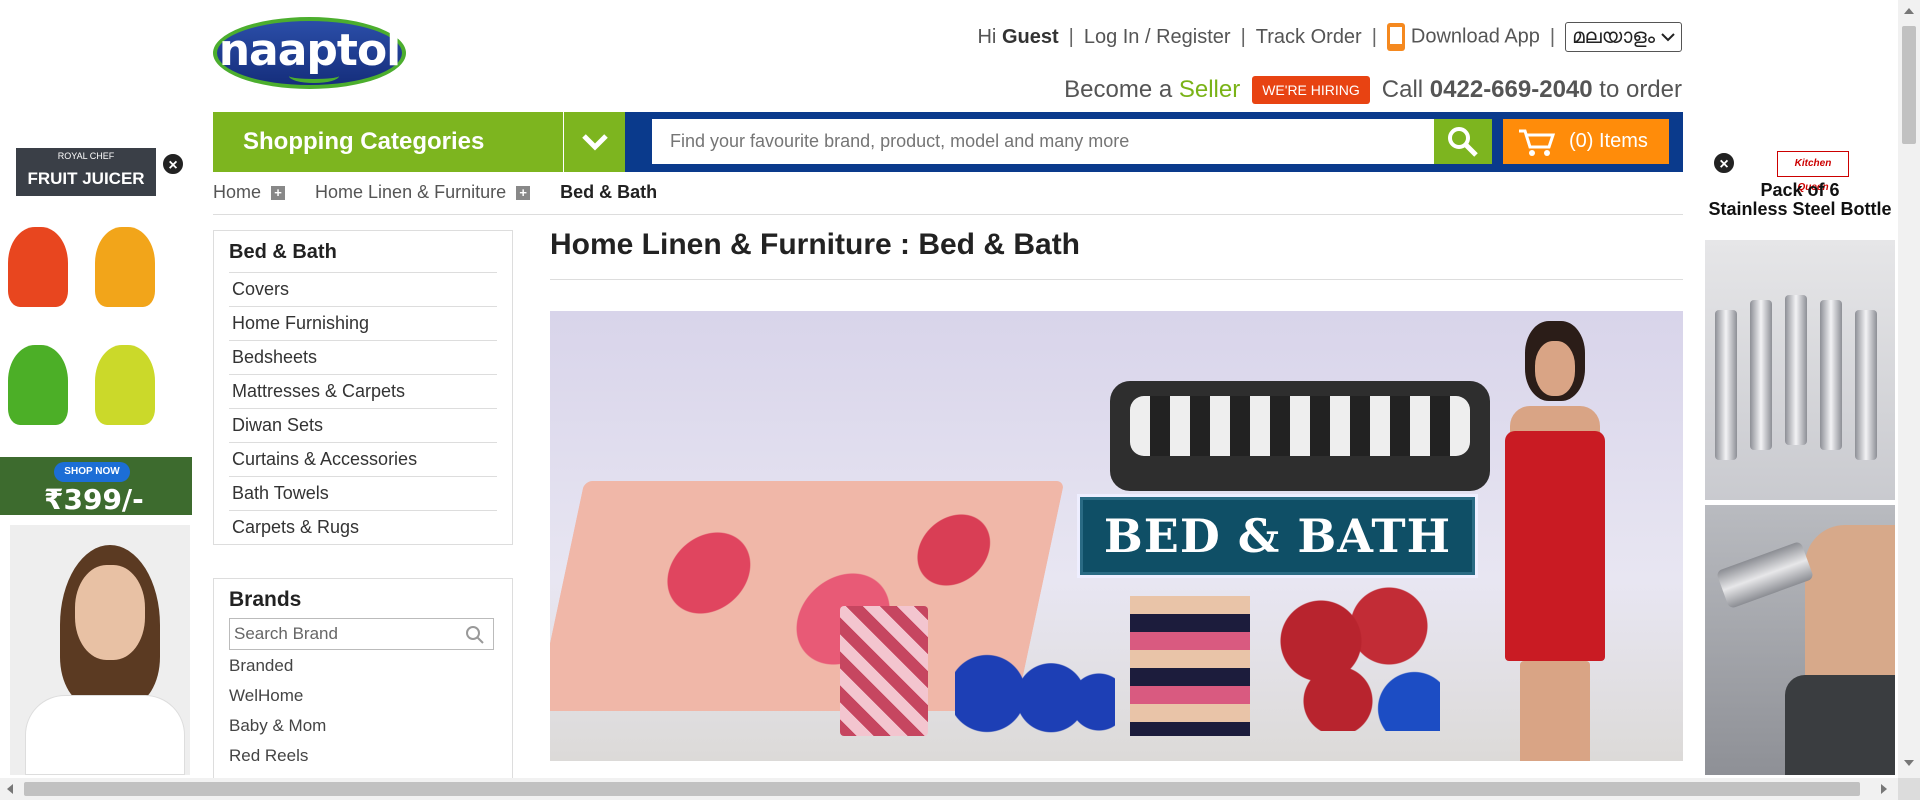  Describe the element at coordinates (1800, 209) in the screenshot. I see `ad-line2: Stainless Steel Bottle` at that location.